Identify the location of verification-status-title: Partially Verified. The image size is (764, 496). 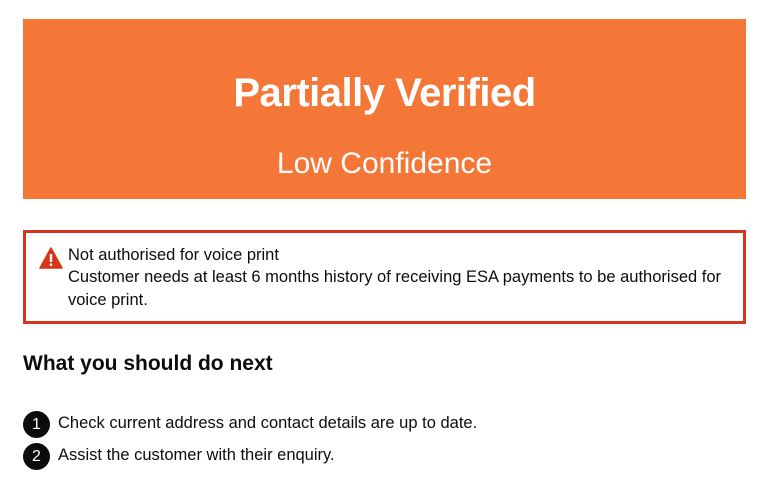
(384, 93).